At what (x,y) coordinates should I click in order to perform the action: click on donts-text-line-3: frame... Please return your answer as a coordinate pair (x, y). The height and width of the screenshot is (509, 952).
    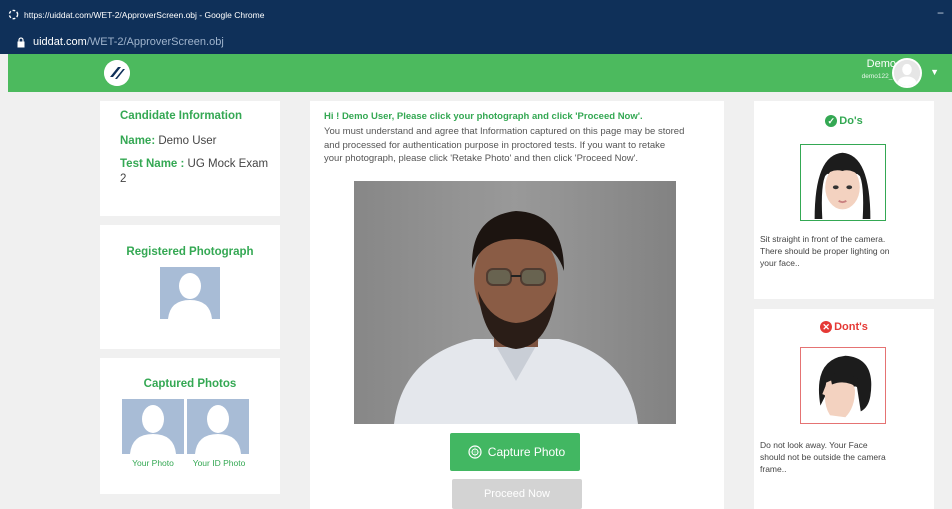
    Looking at the image, I should click on (773, 469).